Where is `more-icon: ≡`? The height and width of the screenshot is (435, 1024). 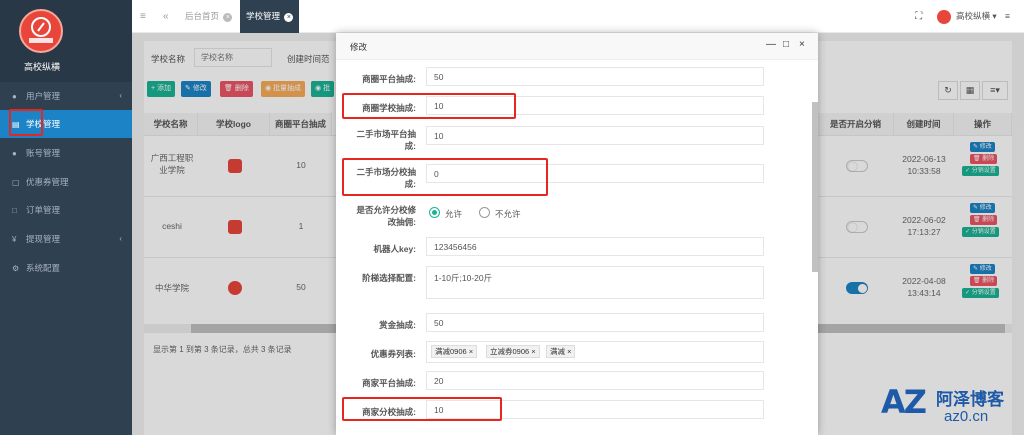 more-icon: ≡ is located at coordinates (1007, 16).